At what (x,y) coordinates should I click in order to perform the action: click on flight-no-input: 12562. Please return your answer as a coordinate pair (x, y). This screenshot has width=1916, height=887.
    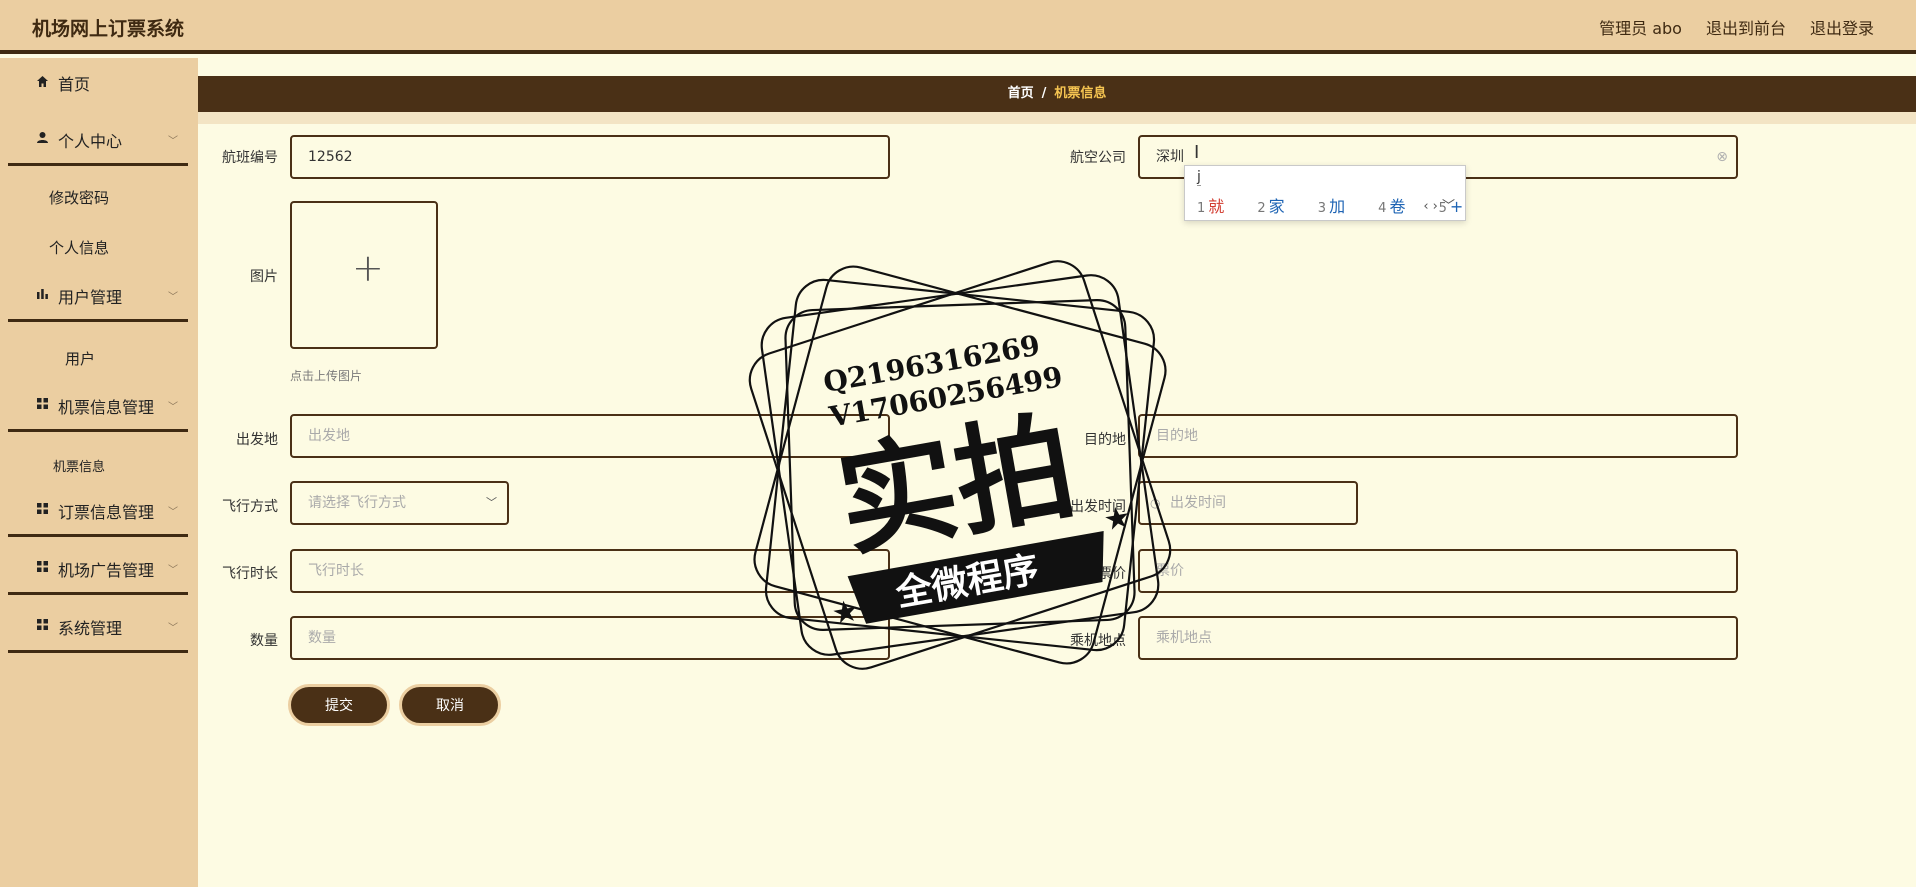
    Looking at the image, I should click on (590, 157).